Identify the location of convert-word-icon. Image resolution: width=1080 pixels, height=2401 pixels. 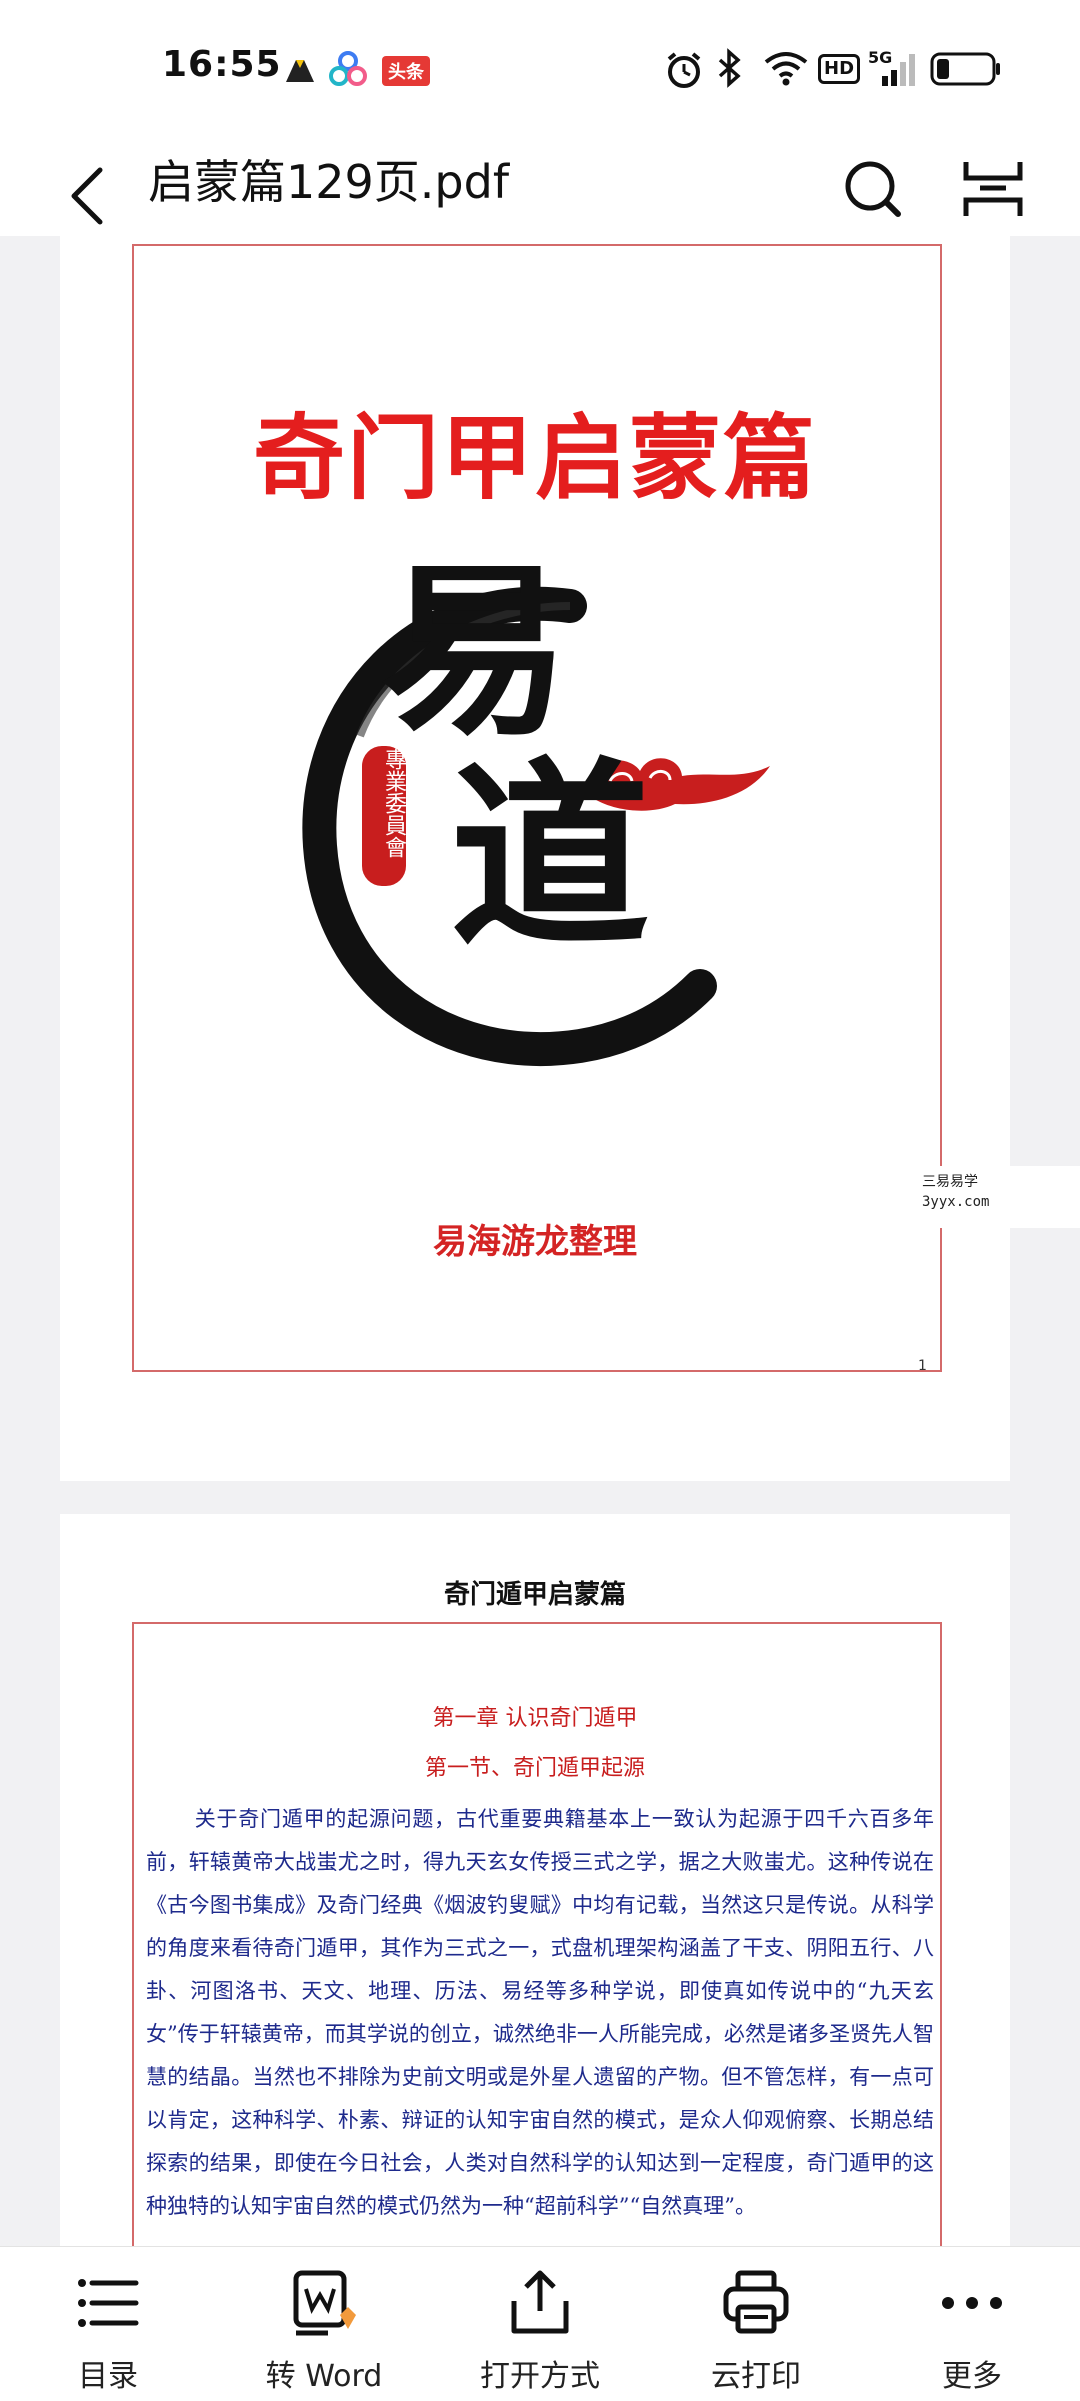
(324, 2303).